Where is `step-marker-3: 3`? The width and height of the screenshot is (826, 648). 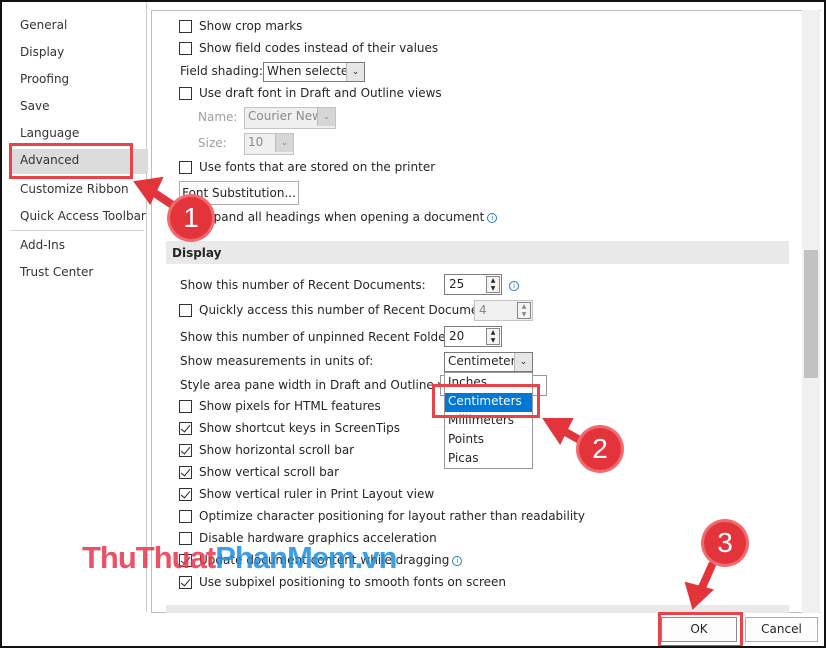
step-marker-3: 3 is located at coordinates (725, 543).